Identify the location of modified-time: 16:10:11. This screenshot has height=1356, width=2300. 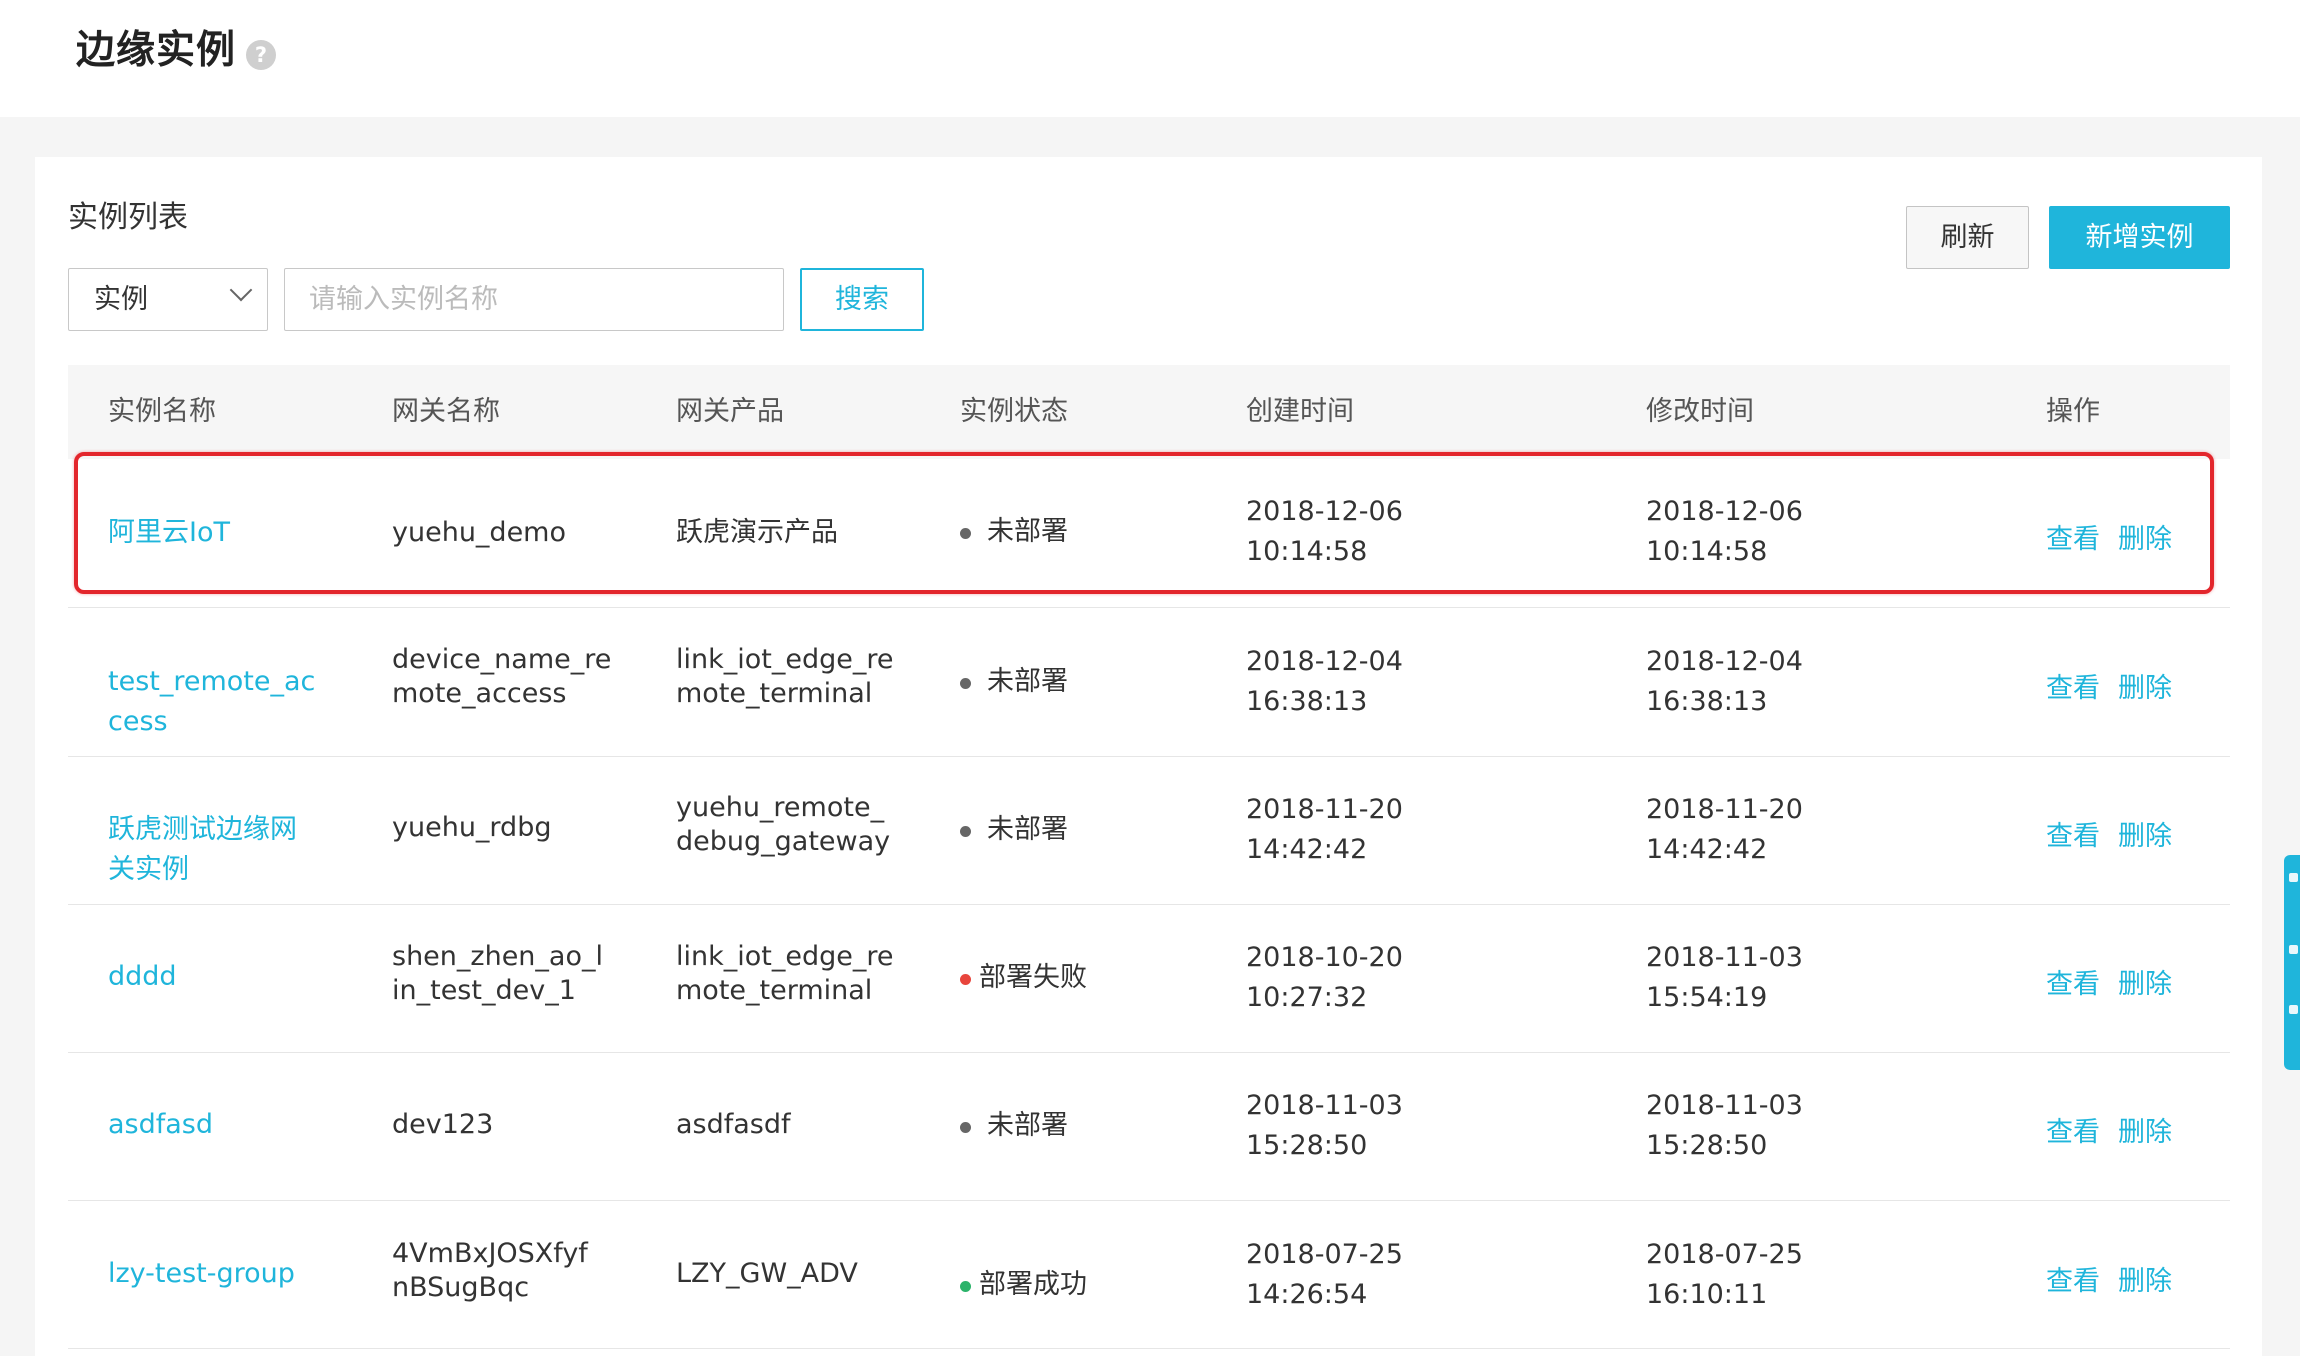
(1707, 1294).